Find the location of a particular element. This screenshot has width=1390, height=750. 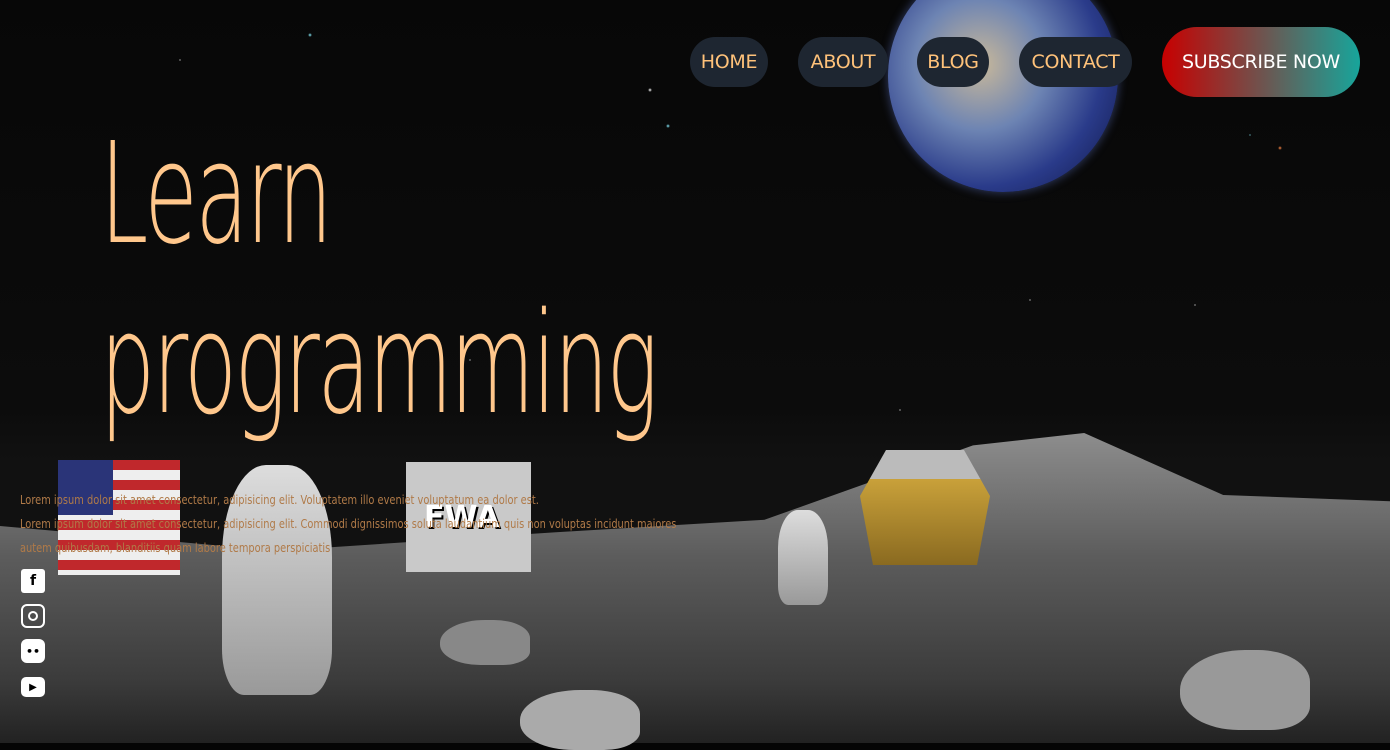

instagram-icon is located at coordinates (33, 616).